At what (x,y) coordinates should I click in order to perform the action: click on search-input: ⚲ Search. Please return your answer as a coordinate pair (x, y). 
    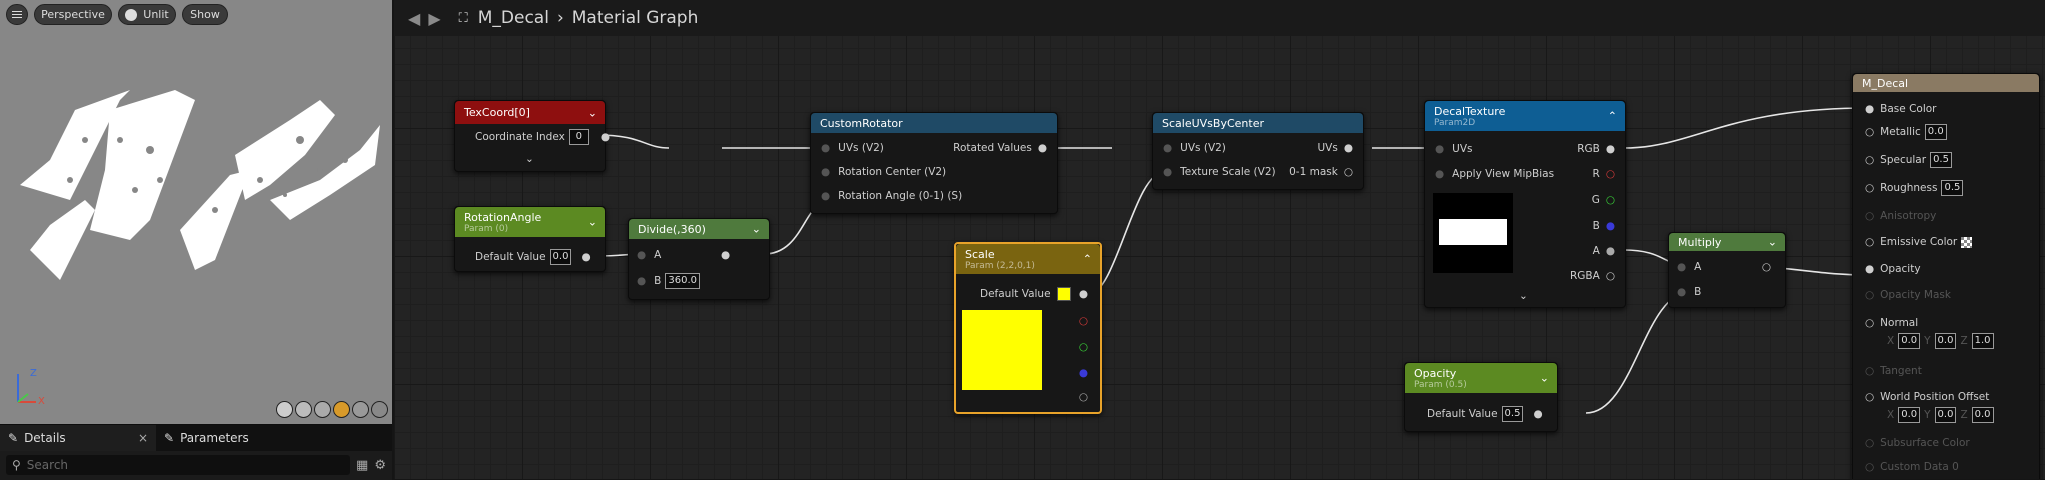
    Looking at the image, I should click on (178, 465).